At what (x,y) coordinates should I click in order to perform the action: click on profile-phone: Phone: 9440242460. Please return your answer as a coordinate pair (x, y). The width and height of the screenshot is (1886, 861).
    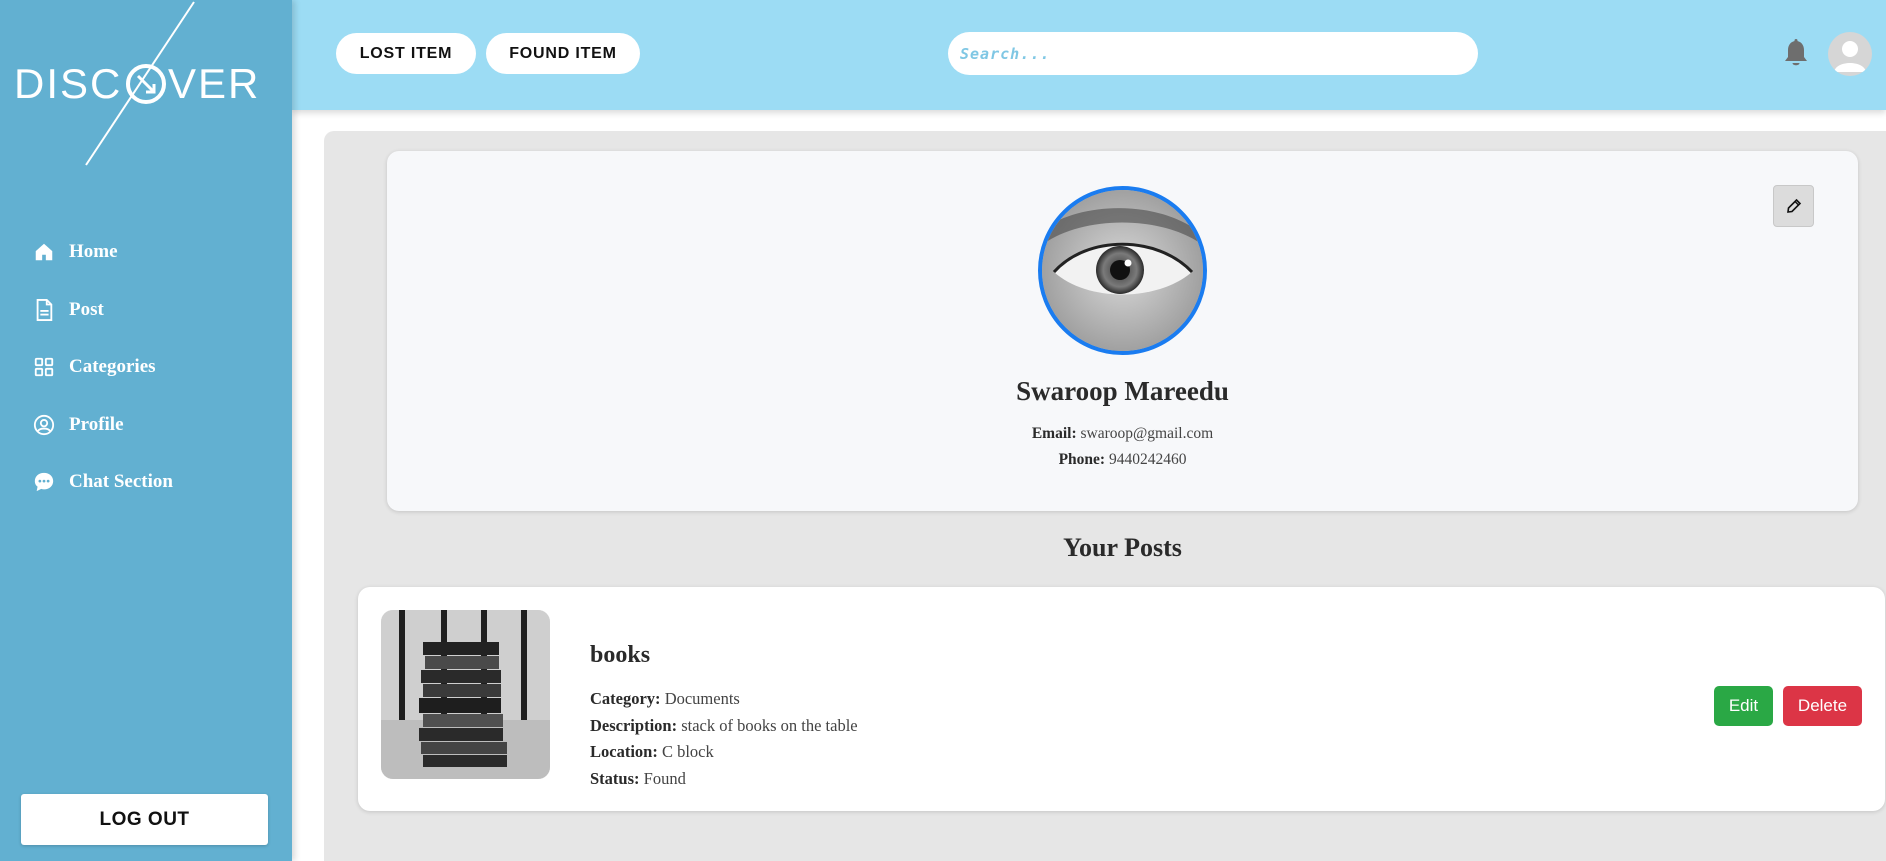
    Looking at the image, I should click on (1122, 460).